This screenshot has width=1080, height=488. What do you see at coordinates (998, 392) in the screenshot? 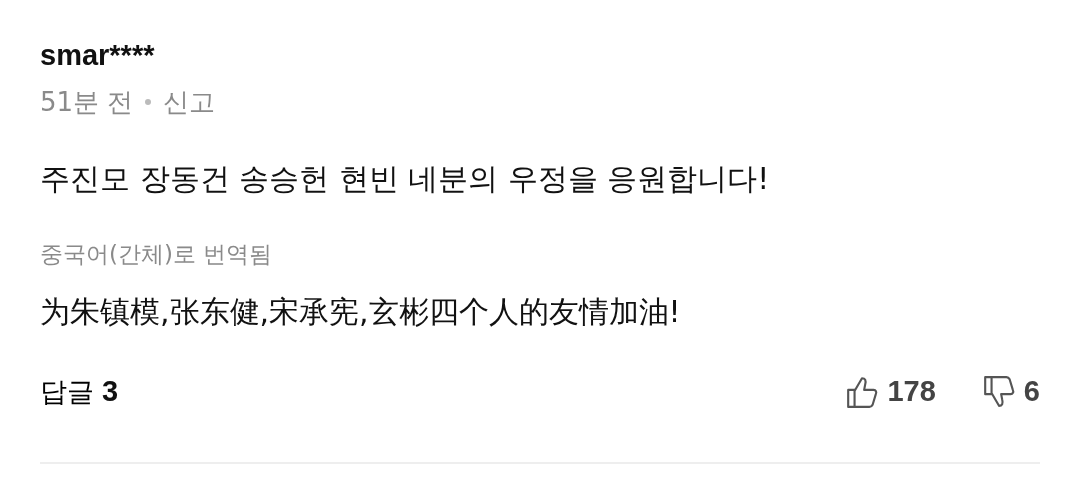
I see `thumbs-down-icon` at bounding box center [998, 392].